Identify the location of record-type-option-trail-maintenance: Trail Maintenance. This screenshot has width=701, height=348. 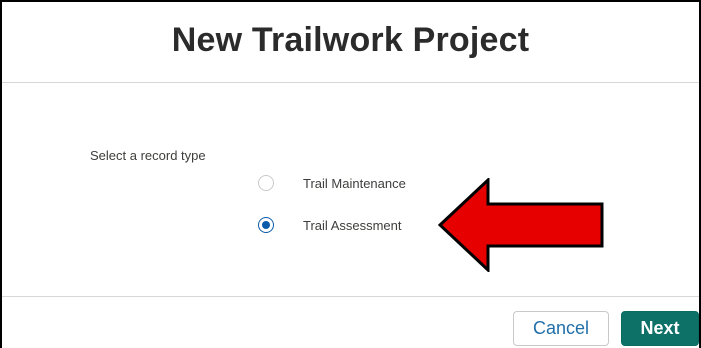
(332, 183).